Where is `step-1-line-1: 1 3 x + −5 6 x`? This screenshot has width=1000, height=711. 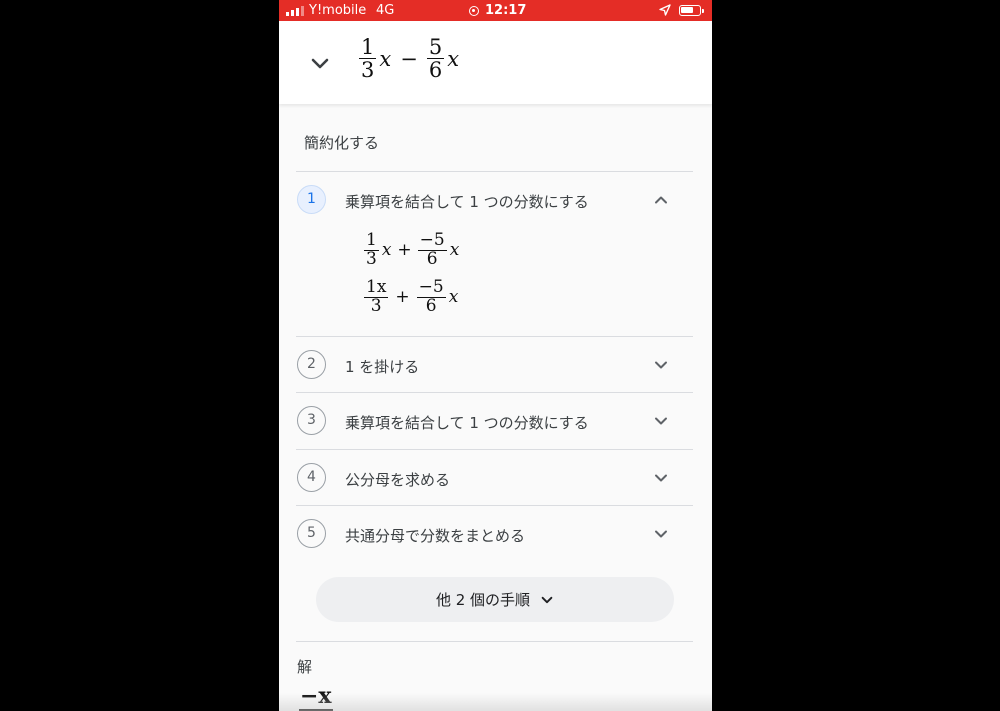
step-1-line-1: 1 3 x + −5 6 x is located at coordinates (412, 249).